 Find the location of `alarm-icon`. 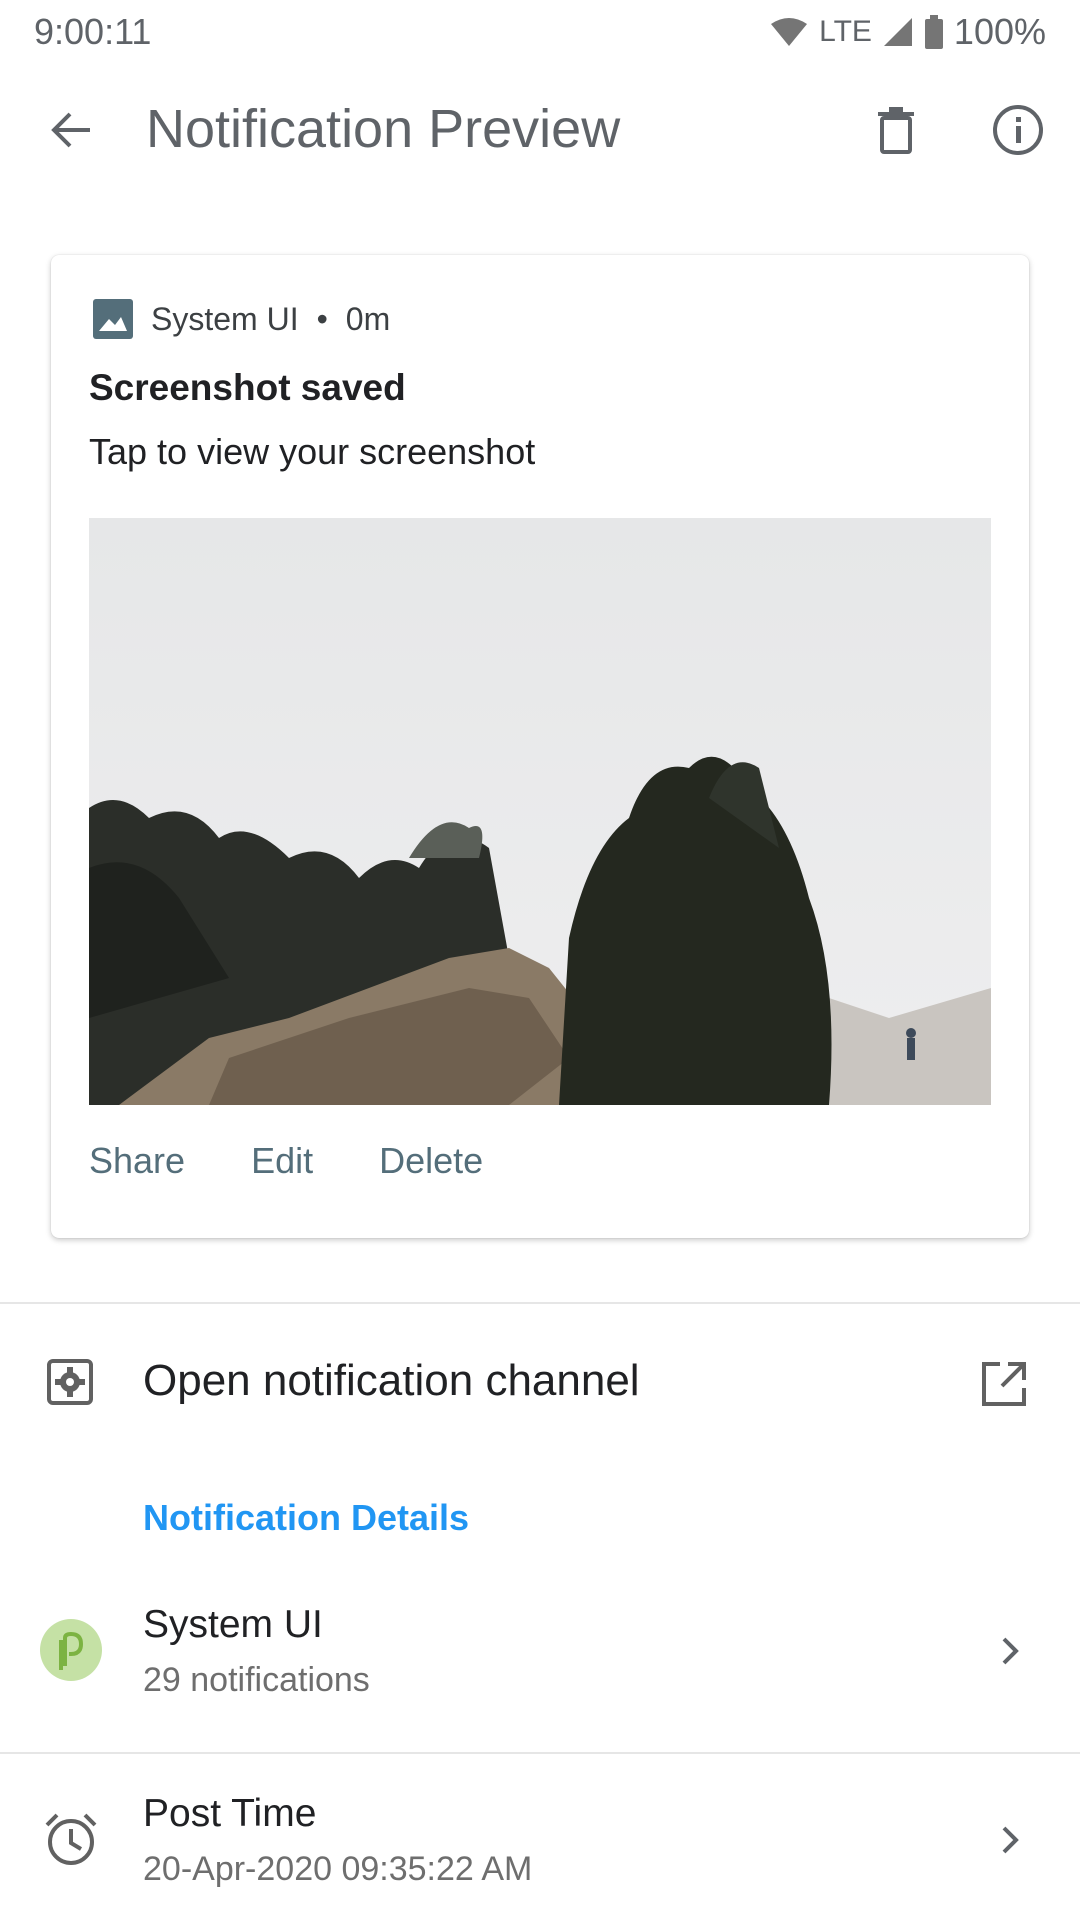

alarm-icon is located at coordinates (71, 1839).